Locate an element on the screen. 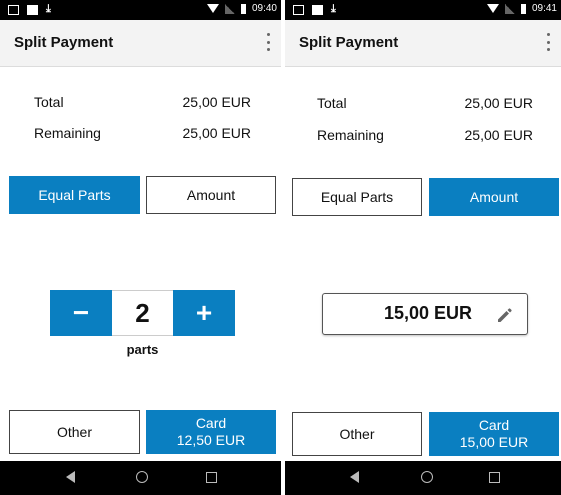 This screenshot has height=495, width=561. card-amount: 15,00 EUR is located at coordinates (494, 442).